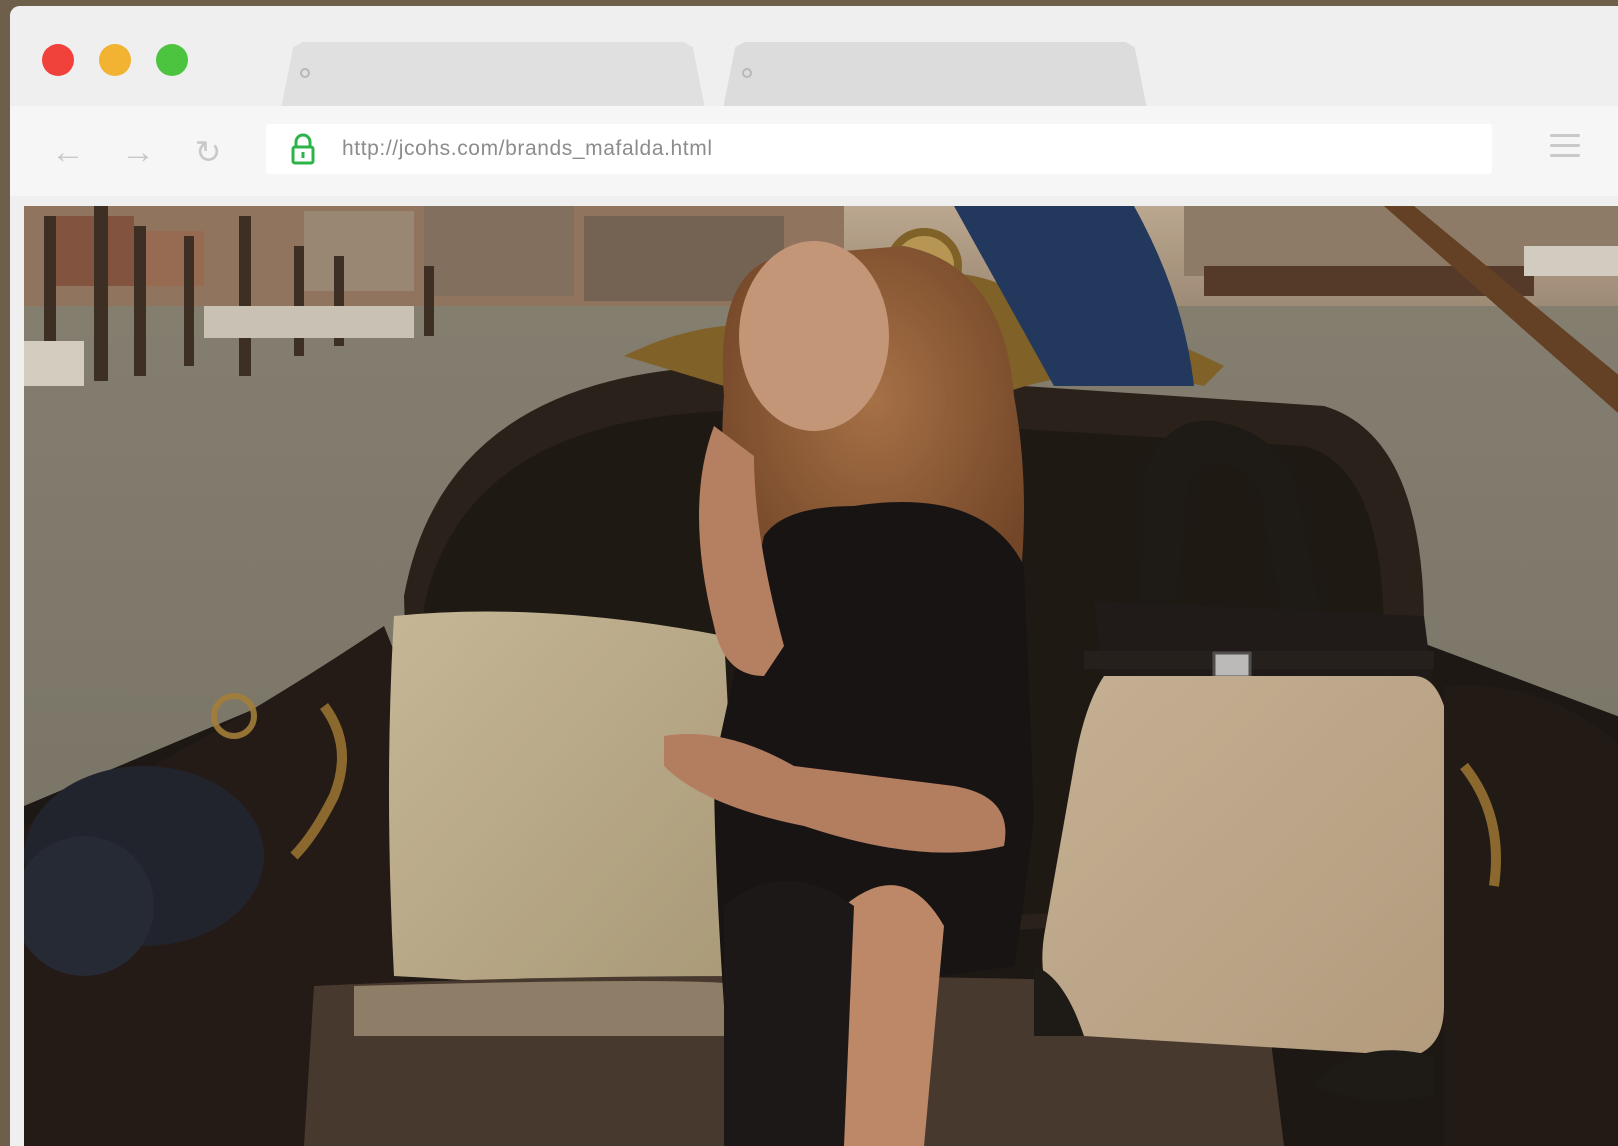 The width and height of the screenshot is (1618, 1146). I want to click on close-button, so click(58, 60).